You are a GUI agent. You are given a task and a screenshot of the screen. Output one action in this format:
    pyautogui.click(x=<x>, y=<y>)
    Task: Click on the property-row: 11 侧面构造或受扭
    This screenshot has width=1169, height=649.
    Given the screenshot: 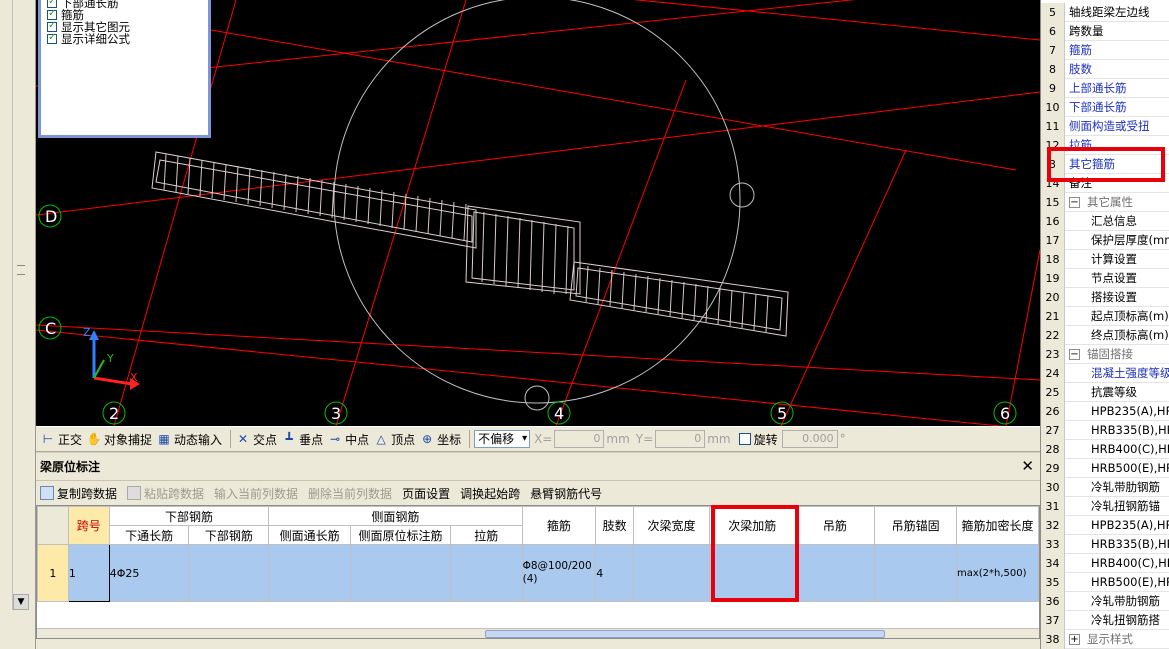 What is the action you would take?
    pyautogui.click(x=1105, y=126)
    